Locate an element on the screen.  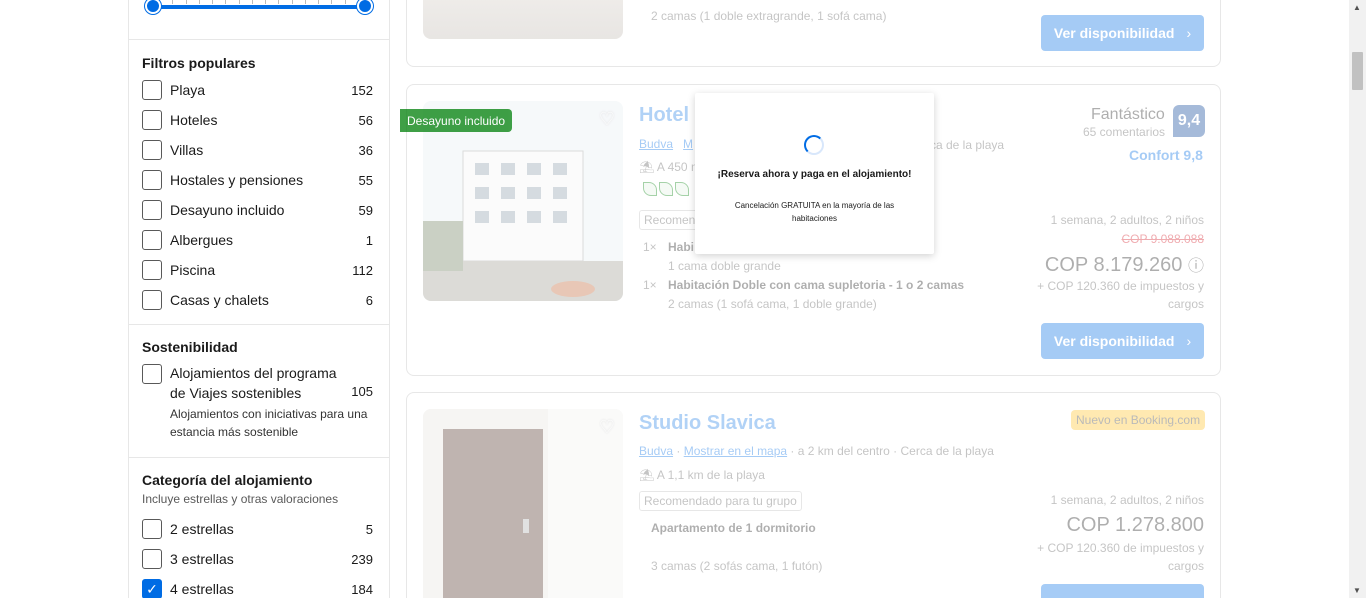
filter-count: 55 is located at coordinates (365, 180).